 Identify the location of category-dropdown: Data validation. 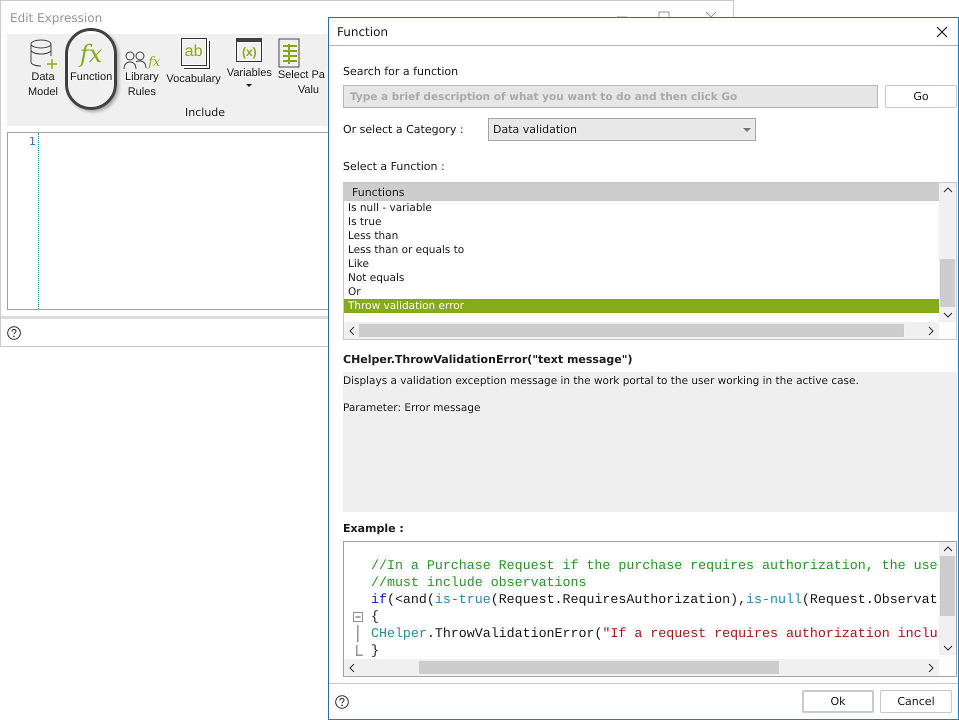
(622, 130).